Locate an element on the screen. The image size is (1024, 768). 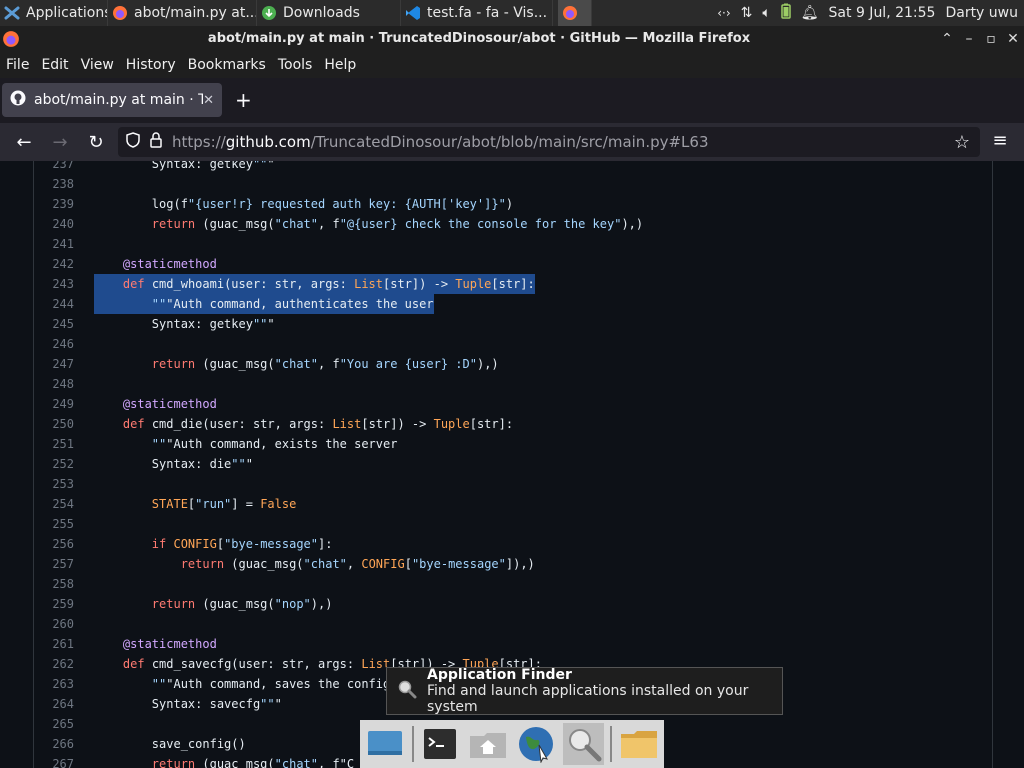
web-browser-icon is located at coordinates (536, 744).